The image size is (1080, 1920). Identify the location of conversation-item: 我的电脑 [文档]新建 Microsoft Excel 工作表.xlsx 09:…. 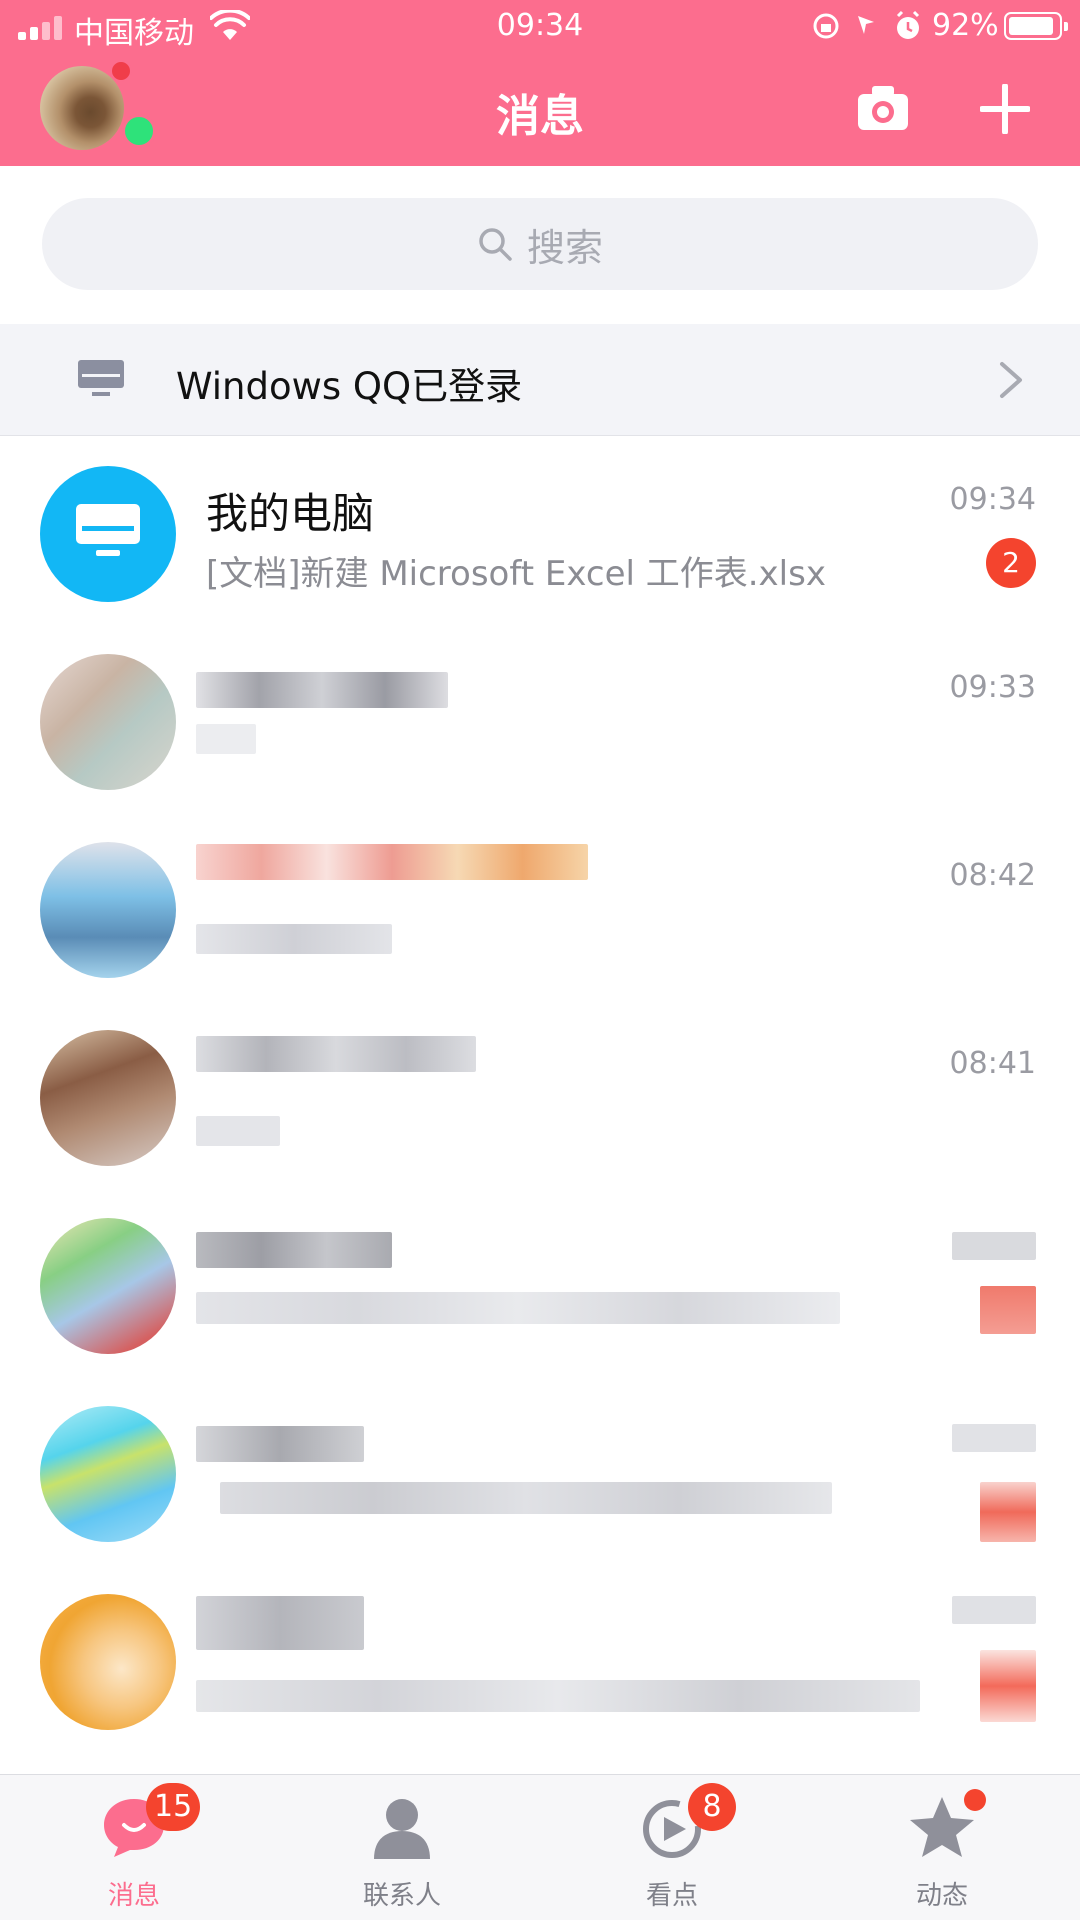
(540, 532).